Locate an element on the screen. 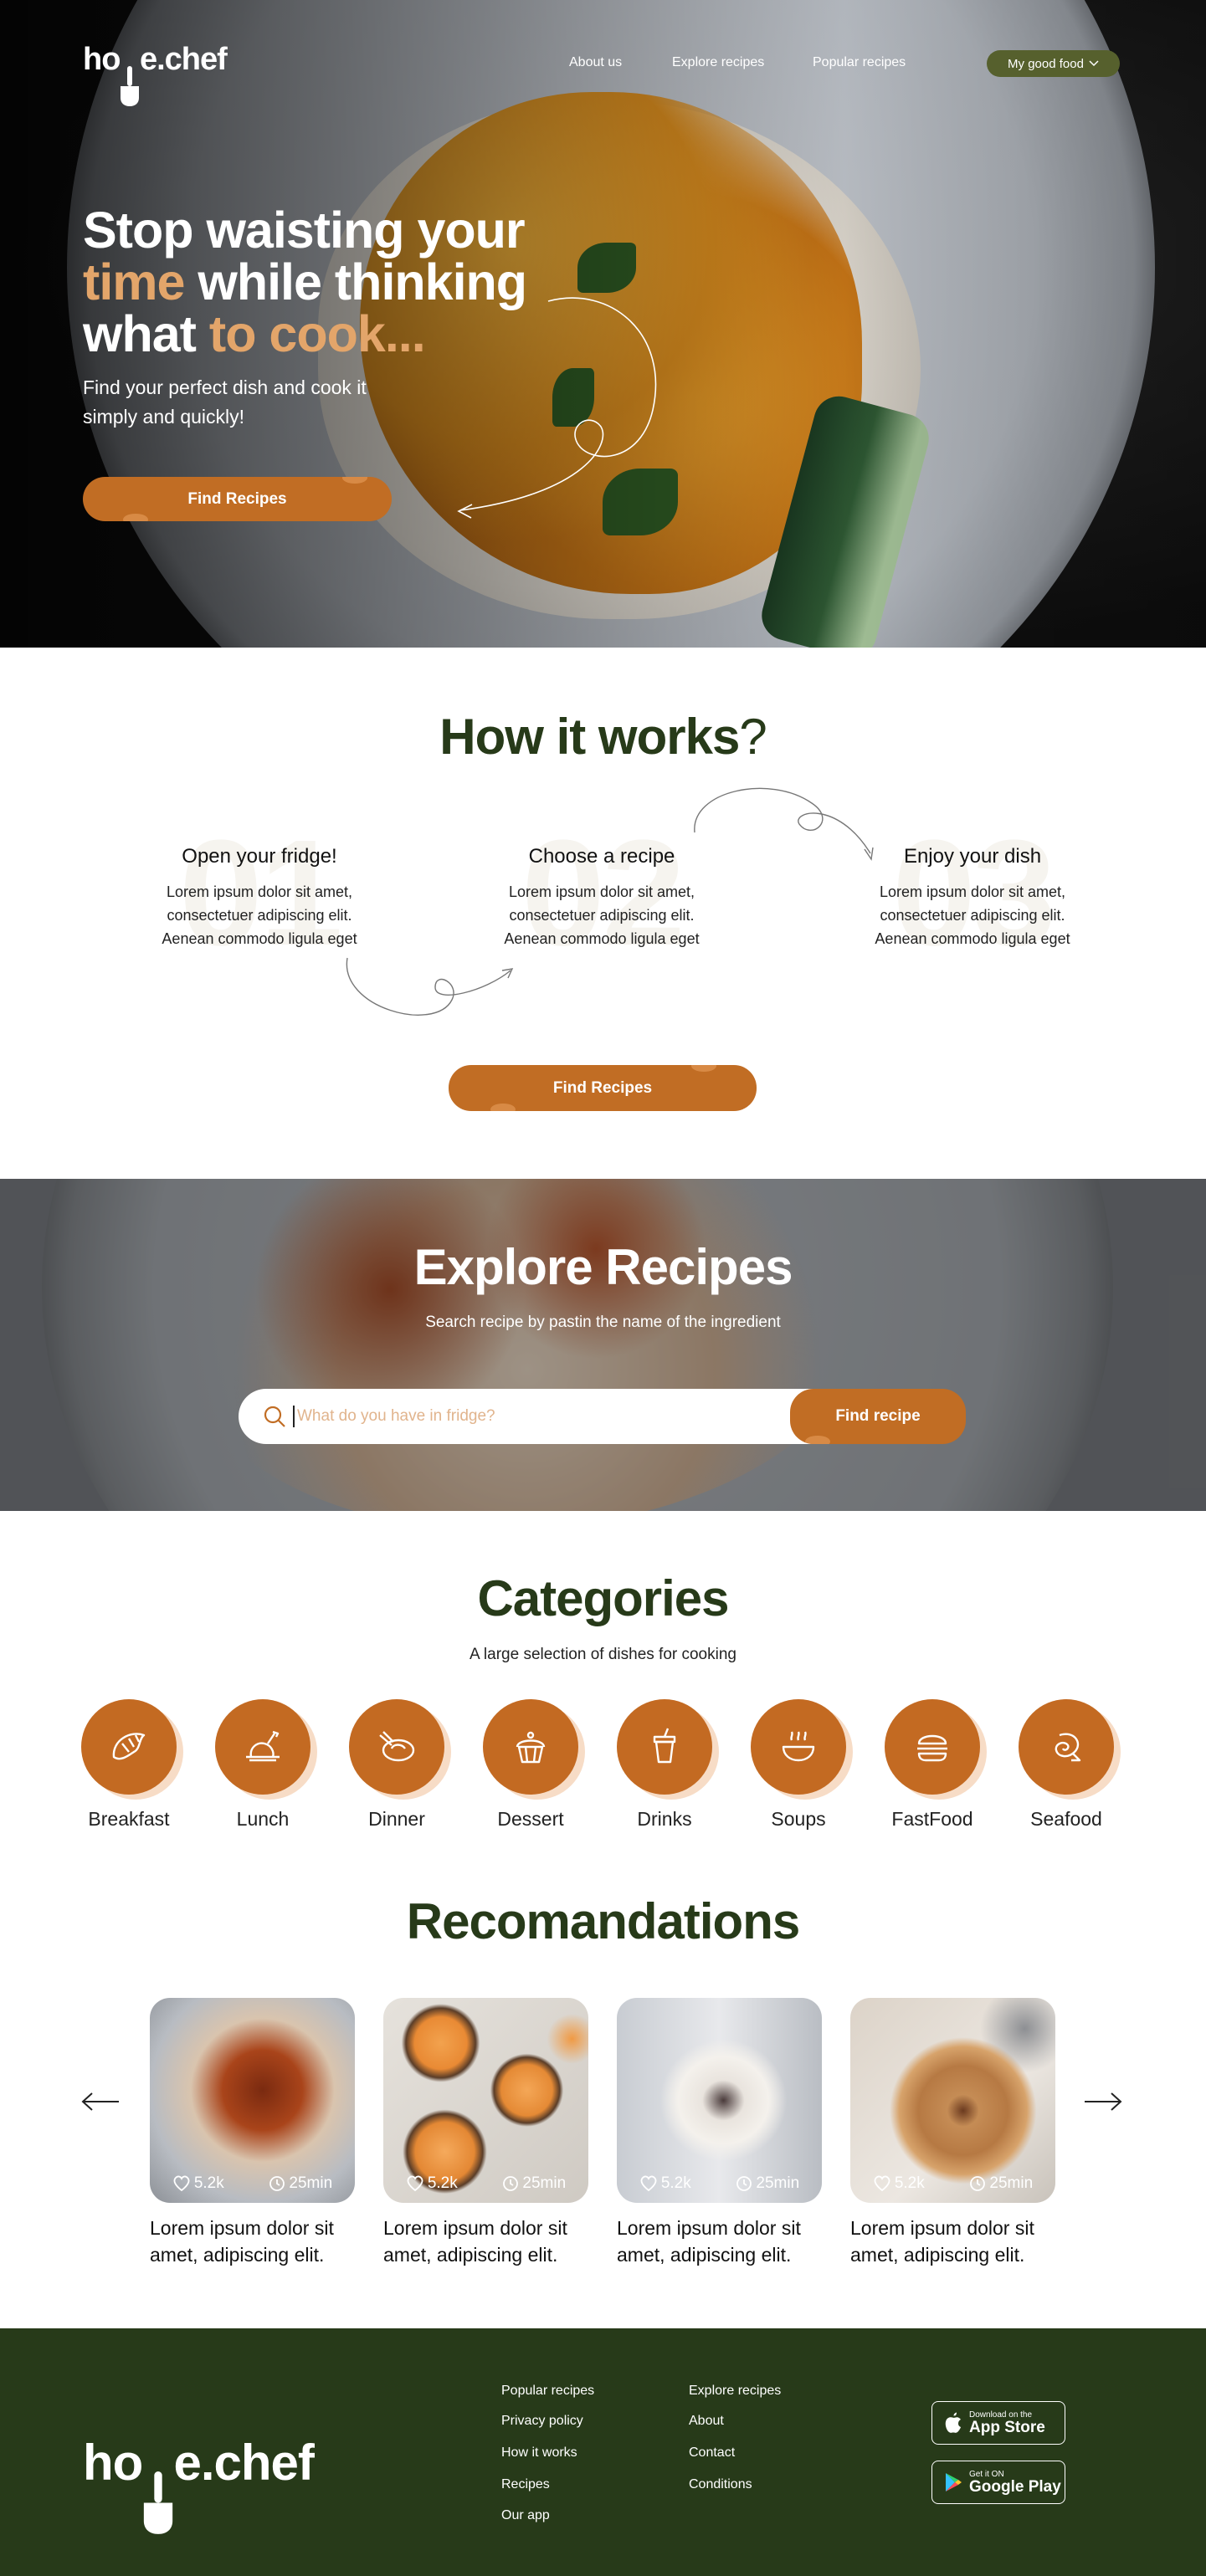  arrow-right-icon is located at coordinates (1103, 2101).